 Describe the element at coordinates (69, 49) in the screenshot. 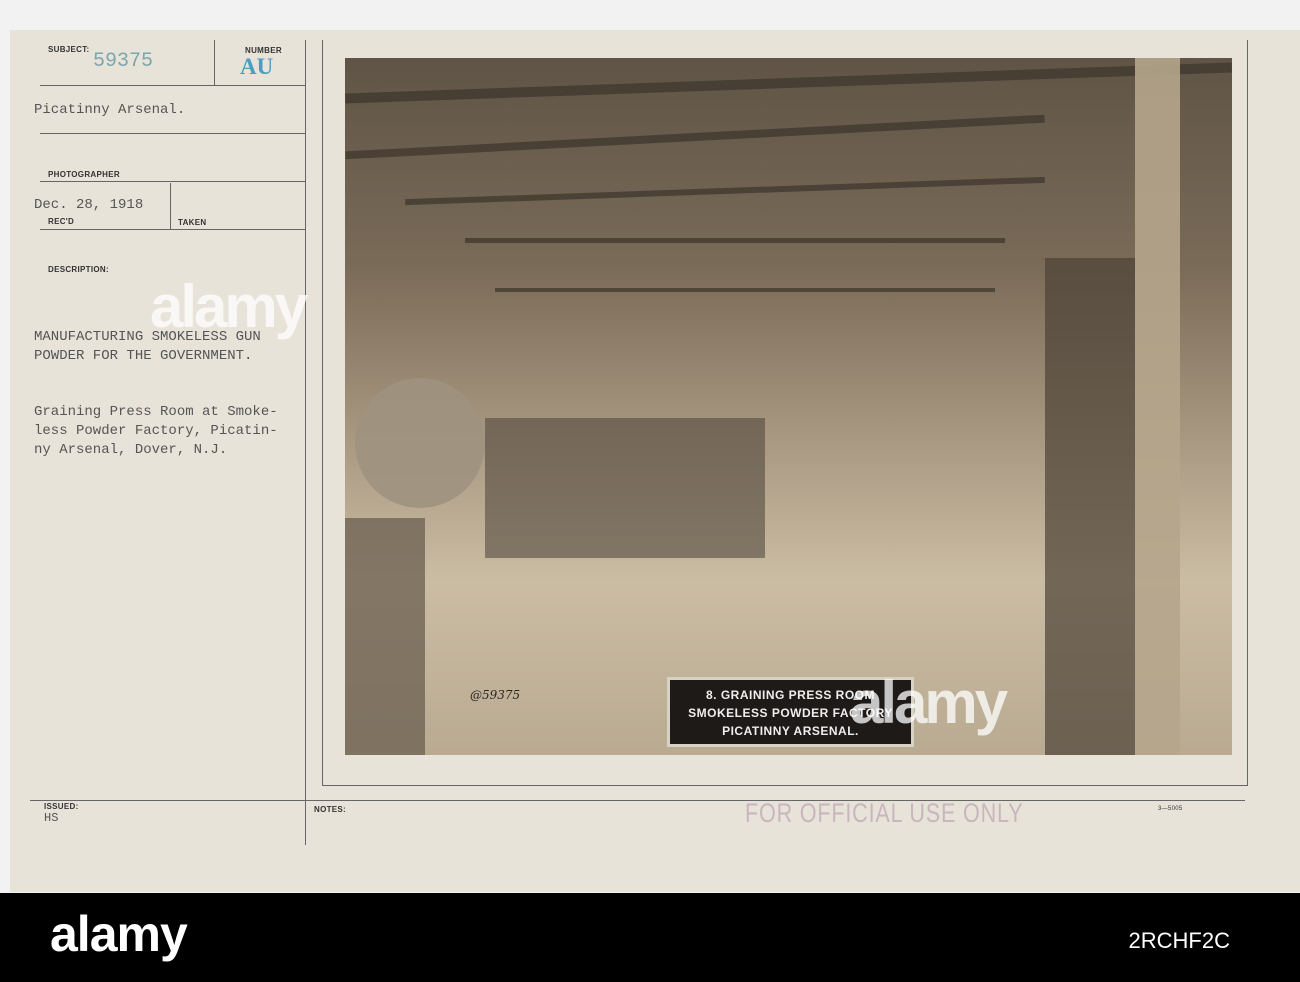

I see `subject-label: SUBJECT:` at that location.